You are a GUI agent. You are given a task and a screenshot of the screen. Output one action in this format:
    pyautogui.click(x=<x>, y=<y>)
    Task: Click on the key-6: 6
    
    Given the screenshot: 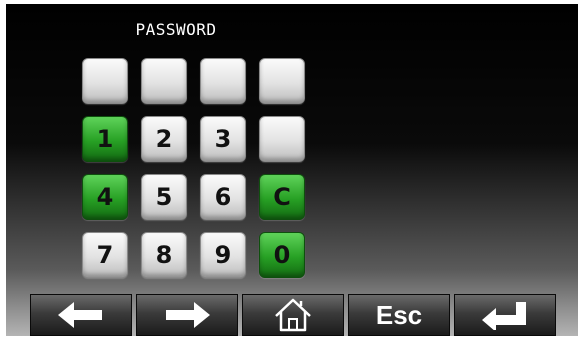 What is the action you would take?
    pyautogui.click(x=223, y=197)
    